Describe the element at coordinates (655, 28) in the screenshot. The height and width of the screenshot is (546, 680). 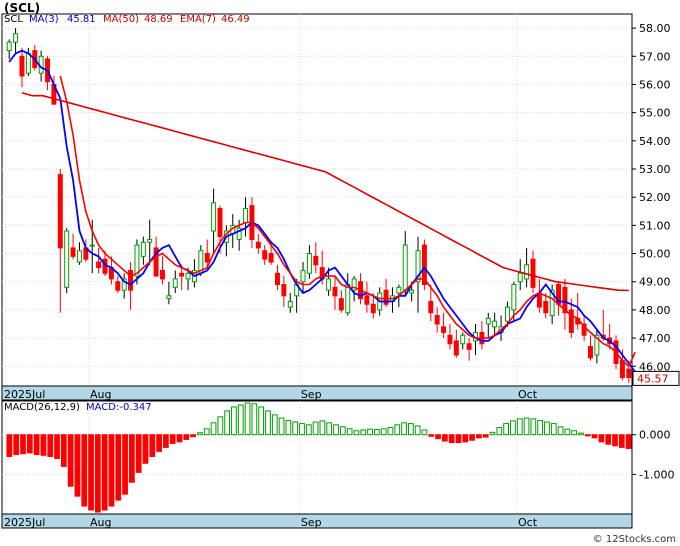
I see `price-tick-label: 58.00` at that location.